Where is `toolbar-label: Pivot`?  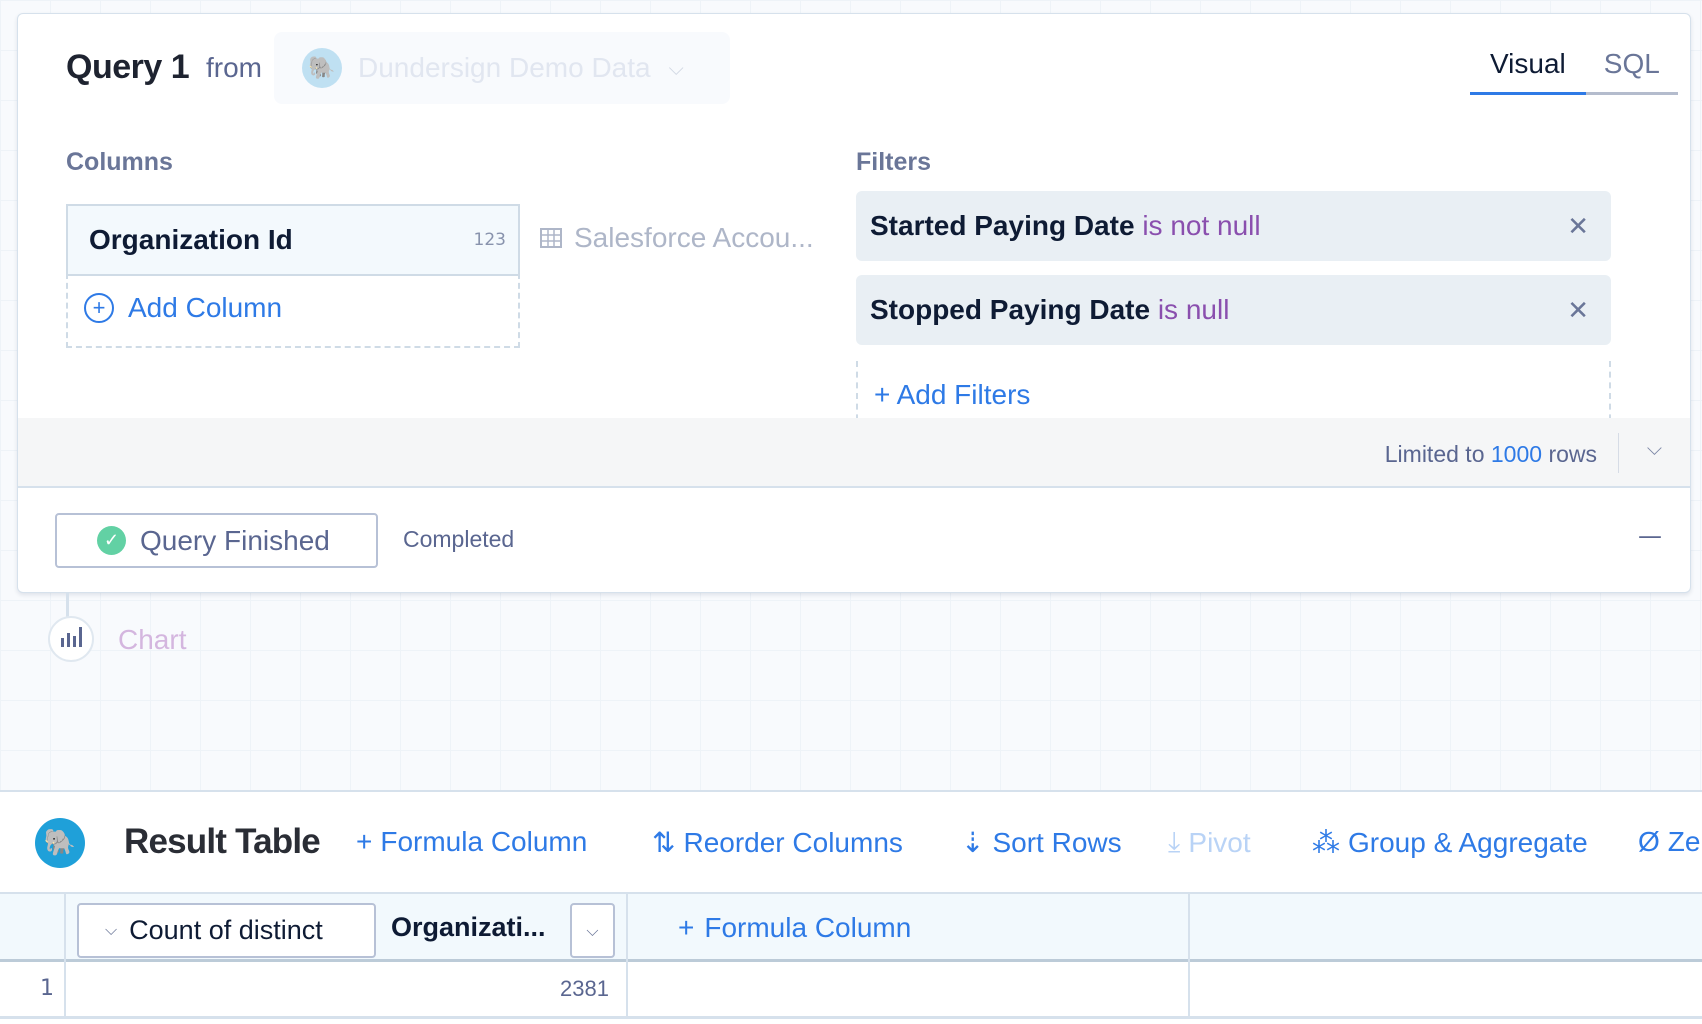
toolbar-label: Pivot is located at coordinates (1219, 842).